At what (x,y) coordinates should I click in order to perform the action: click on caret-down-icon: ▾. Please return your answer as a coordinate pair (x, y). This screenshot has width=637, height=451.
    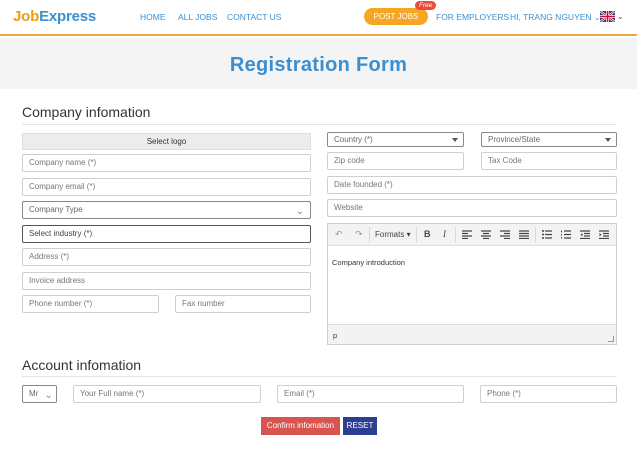
    Looking at the image, I should click on (408, 234).